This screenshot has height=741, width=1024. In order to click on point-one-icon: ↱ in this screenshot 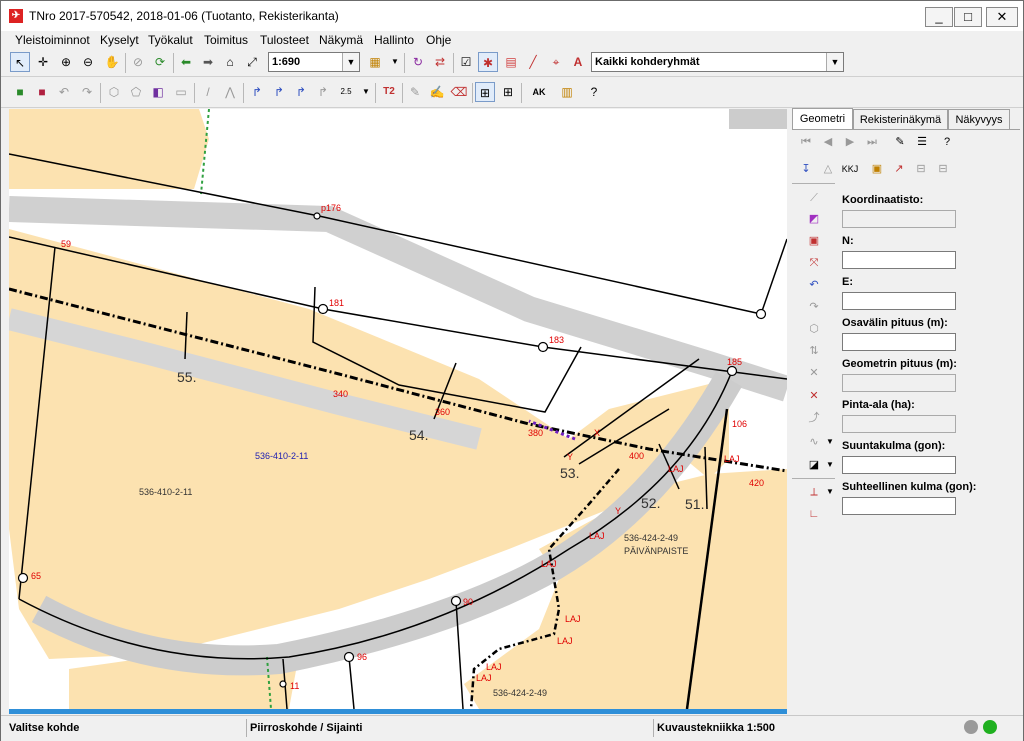, I will do `click(257, 92)`.